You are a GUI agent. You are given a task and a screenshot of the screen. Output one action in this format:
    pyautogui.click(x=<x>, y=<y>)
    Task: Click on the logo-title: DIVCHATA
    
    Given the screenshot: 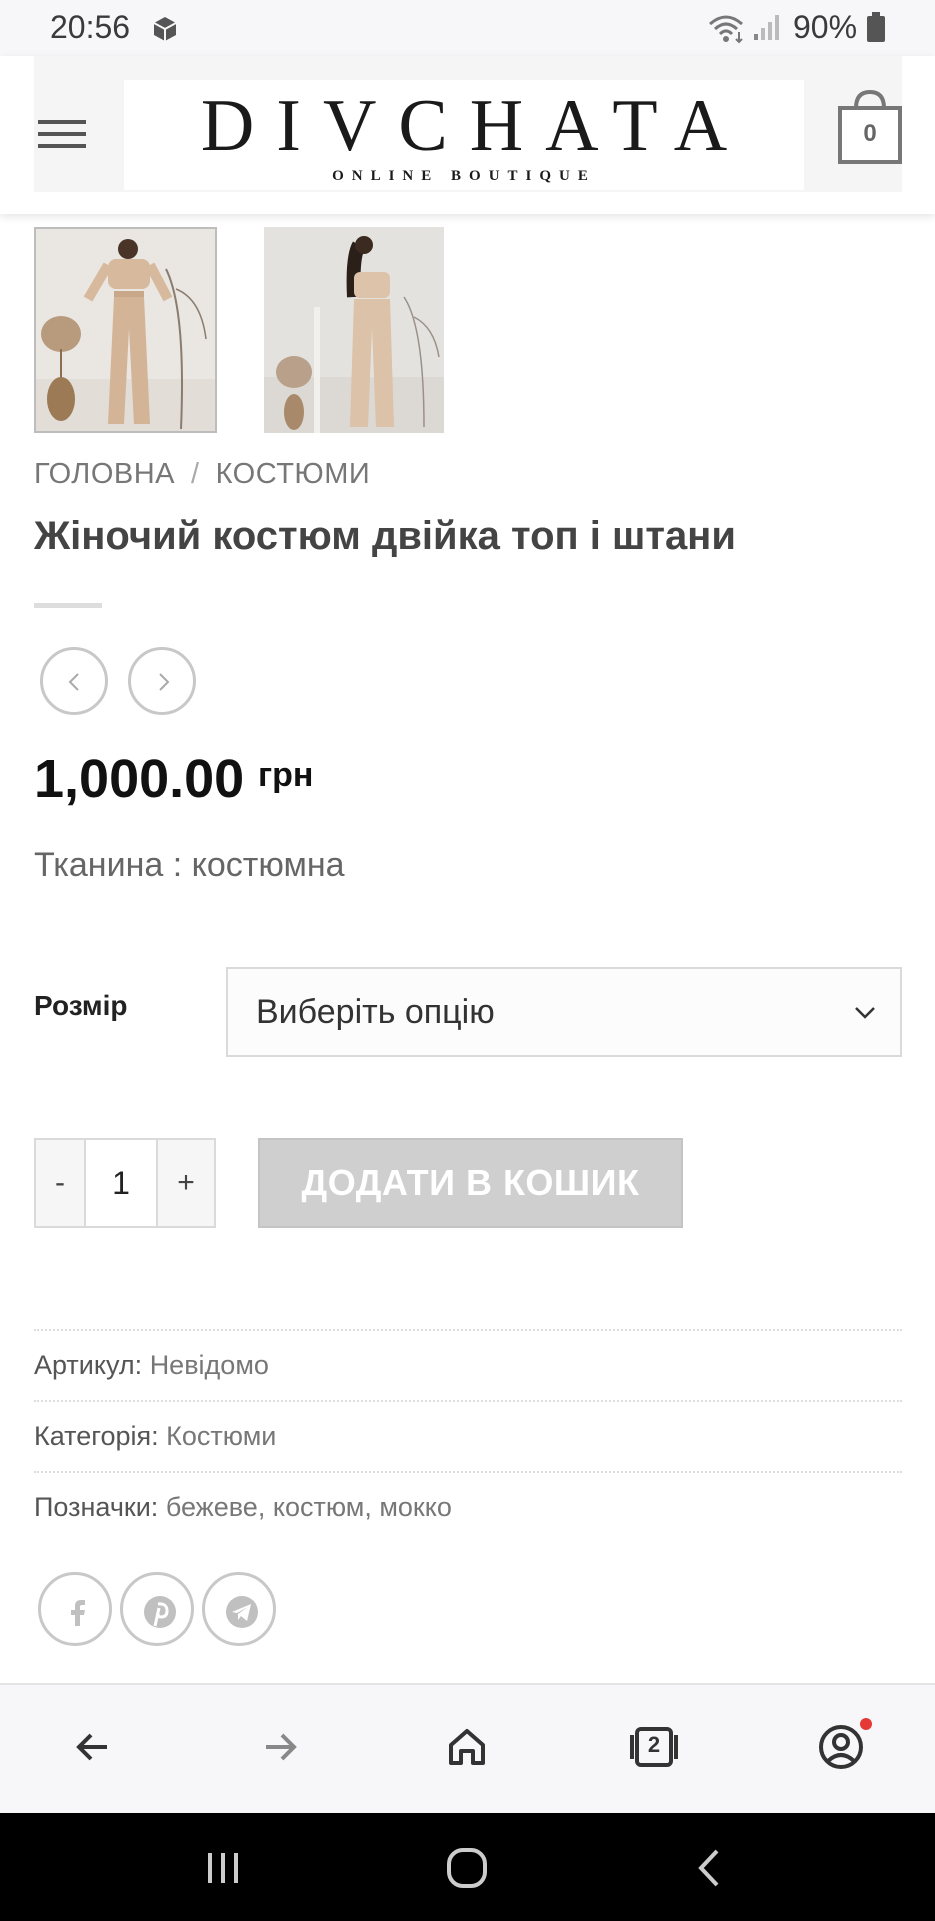 What is the action you would take?
    pyautogui.click(x=475, y=126)
    